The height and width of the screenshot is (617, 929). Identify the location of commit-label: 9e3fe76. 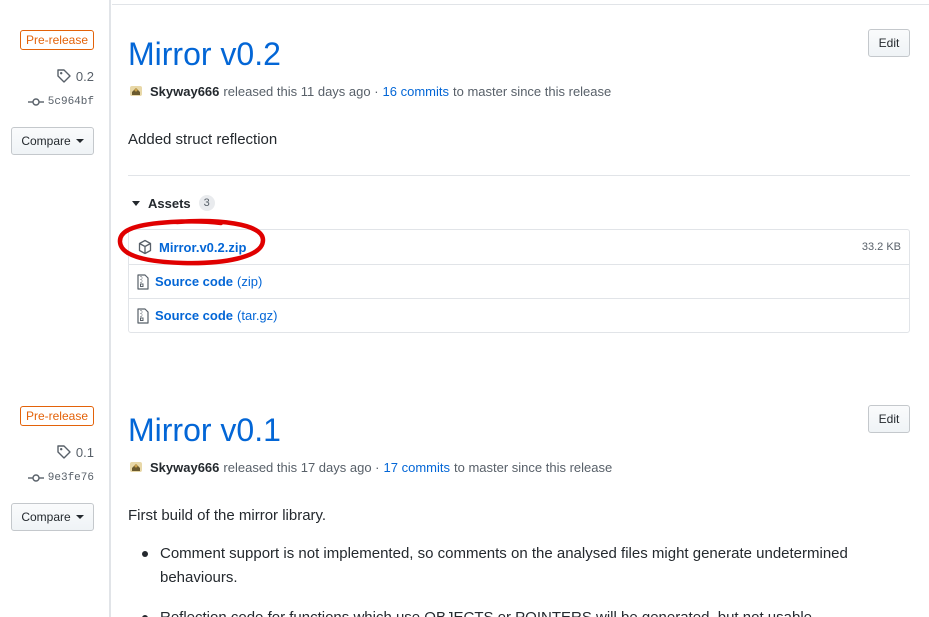
(60, 478).